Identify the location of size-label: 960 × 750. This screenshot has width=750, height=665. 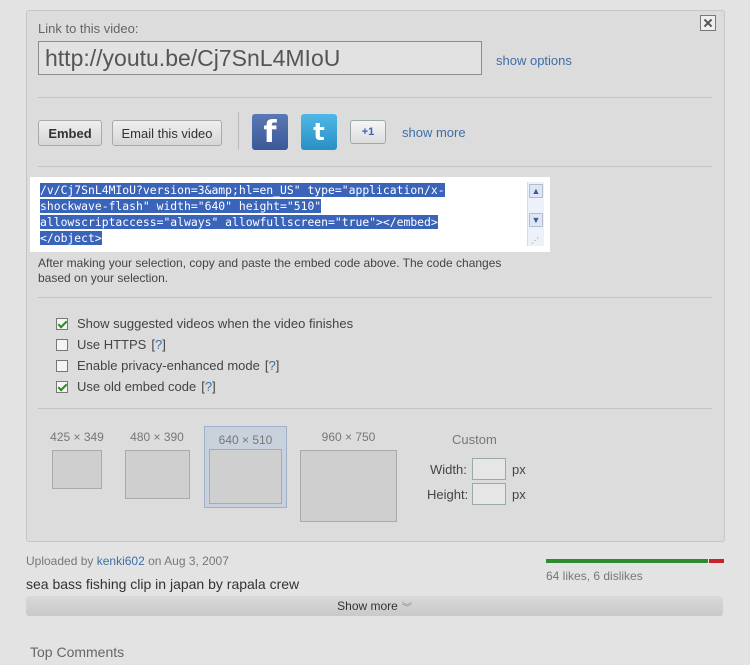
(348, 437).